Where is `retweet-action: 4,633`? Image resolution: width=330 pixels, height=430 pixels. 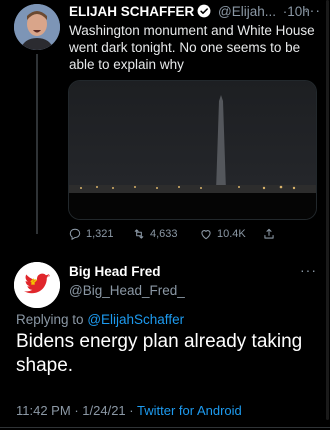 retweet-action: 4,633 is located at coordinates (155, 234).